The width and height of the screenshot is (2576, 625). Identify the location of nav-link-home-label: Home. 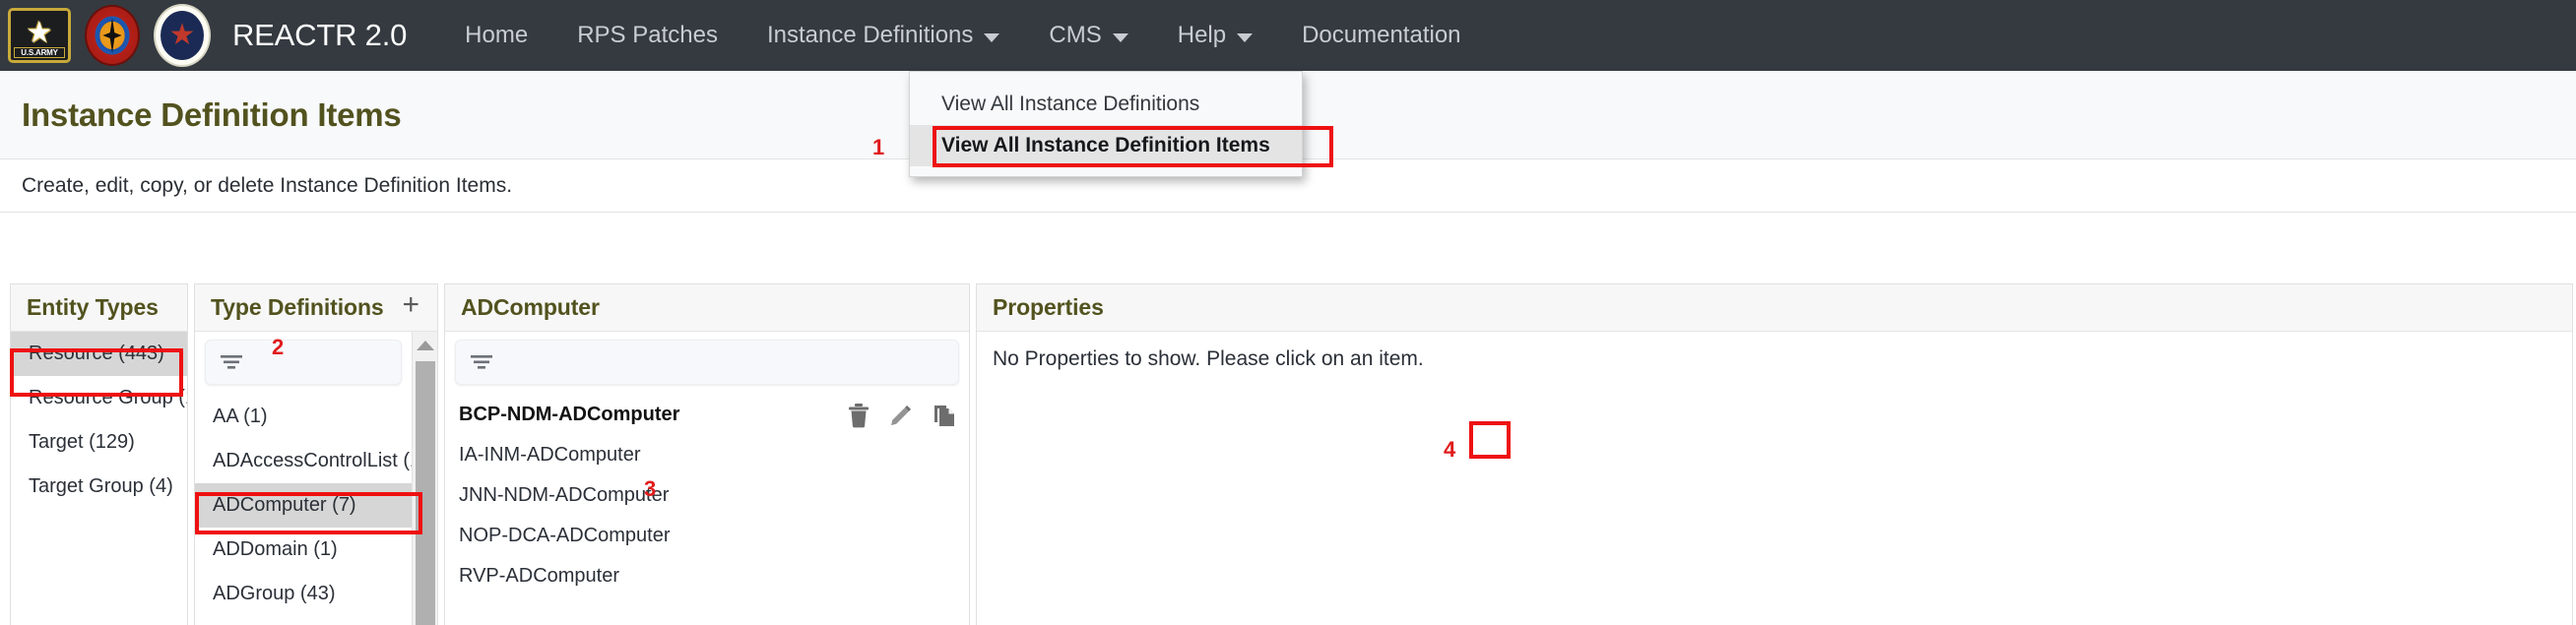
(497, 35).